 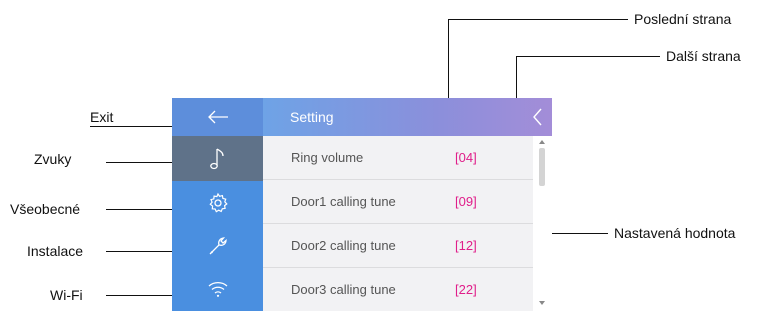 What do you see at coordinates (538, 19) in the screenshot?
I see `leader-previous-page` at bounding box center [538, 19].